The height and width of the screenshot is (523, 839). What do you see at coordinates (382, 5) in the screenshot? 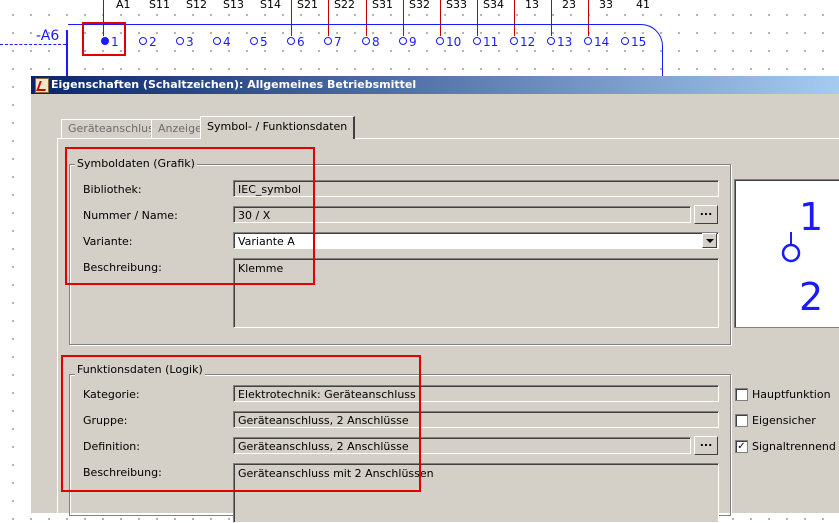
I see `terminal-label: S31` at bounding box center [382, 5].